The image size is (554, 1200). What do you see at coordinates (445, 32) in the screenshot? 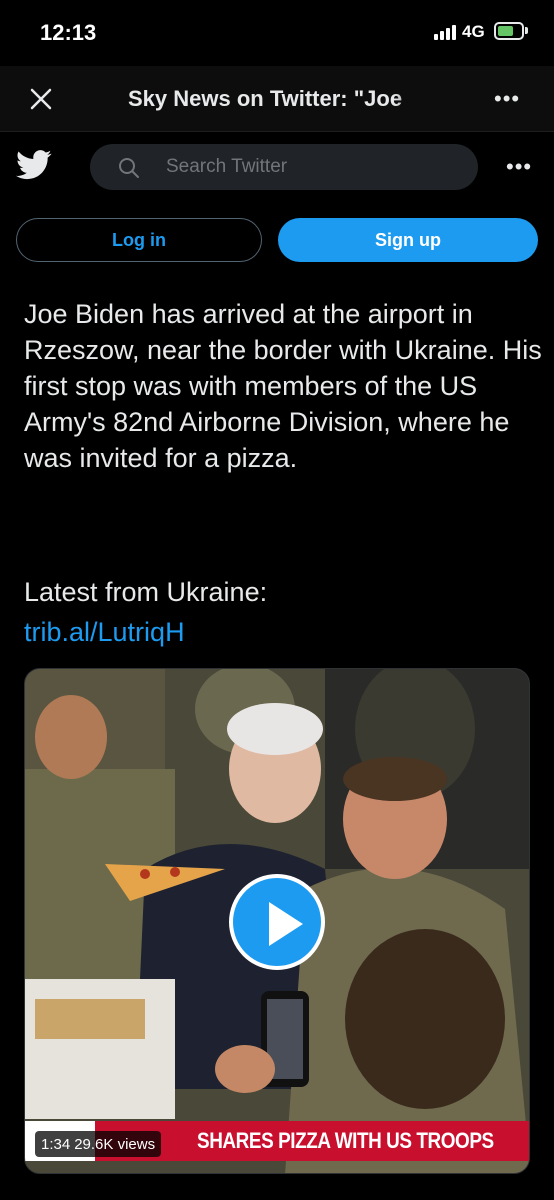
I see `signal-icon` at bounding box center [445, 32].